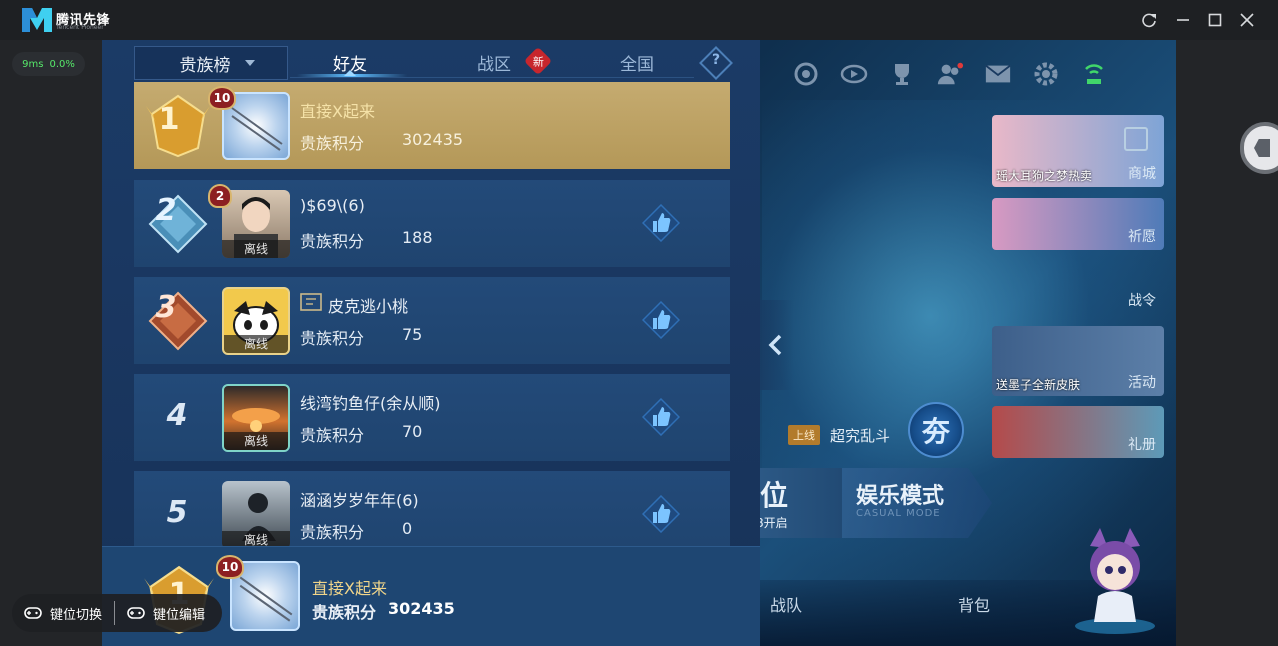 This screenshot has width=1278, height=646. Describe the element at coordinates (332, 205) in the screenshot. I see `player-name: )$69\(6)` at that location.